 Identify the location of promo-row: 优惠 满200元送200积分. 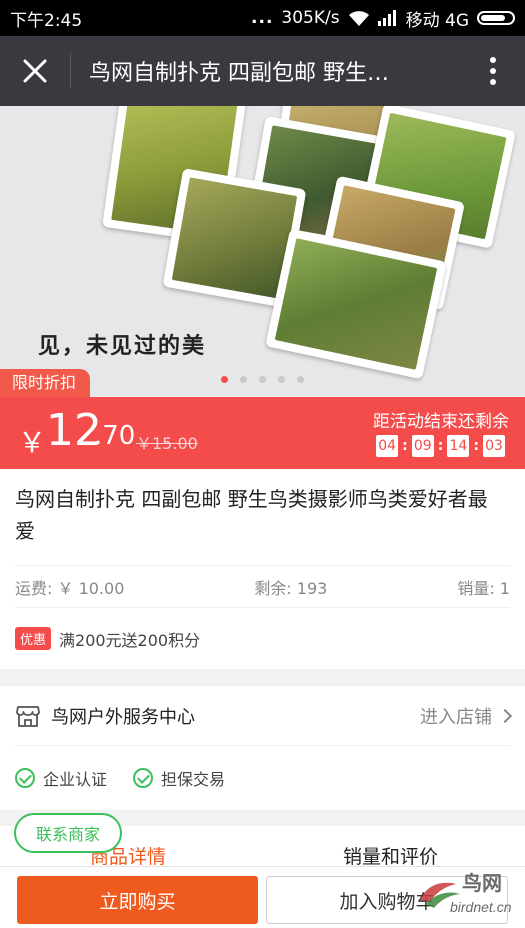
(262, 638).